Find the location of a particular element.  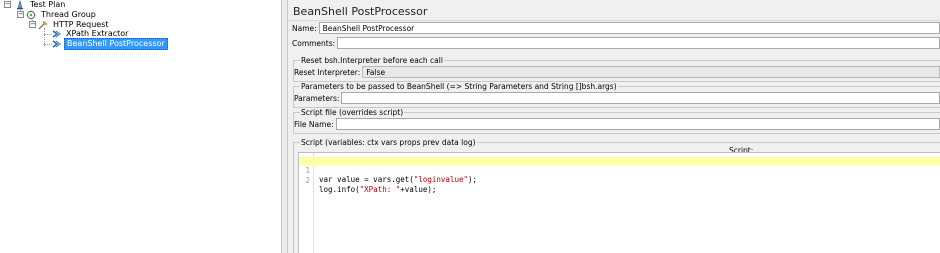

comments-row: Comments: is located at coordinates (616, 43).